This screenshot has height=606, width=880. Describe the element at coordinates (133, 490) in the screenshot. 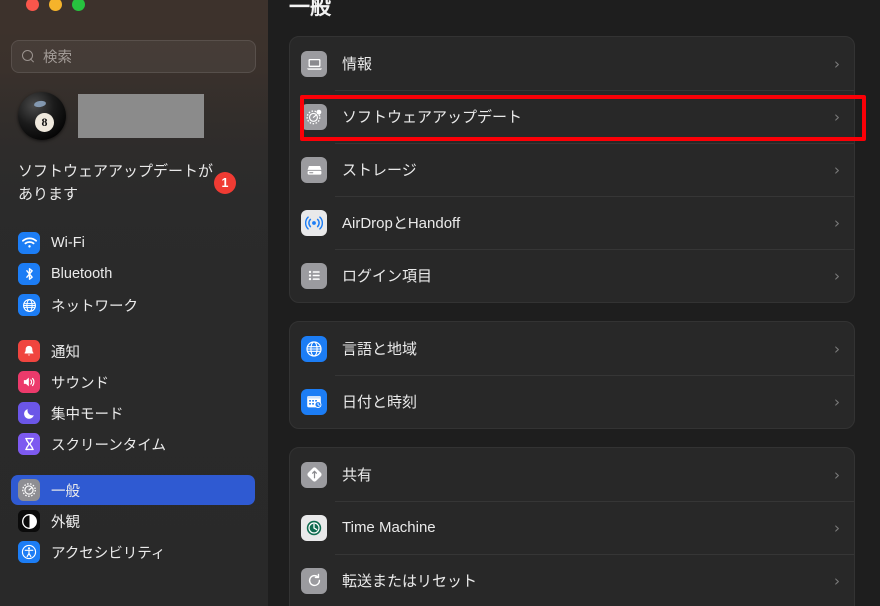

I see `sidebar-item-general: 一般` at that location.